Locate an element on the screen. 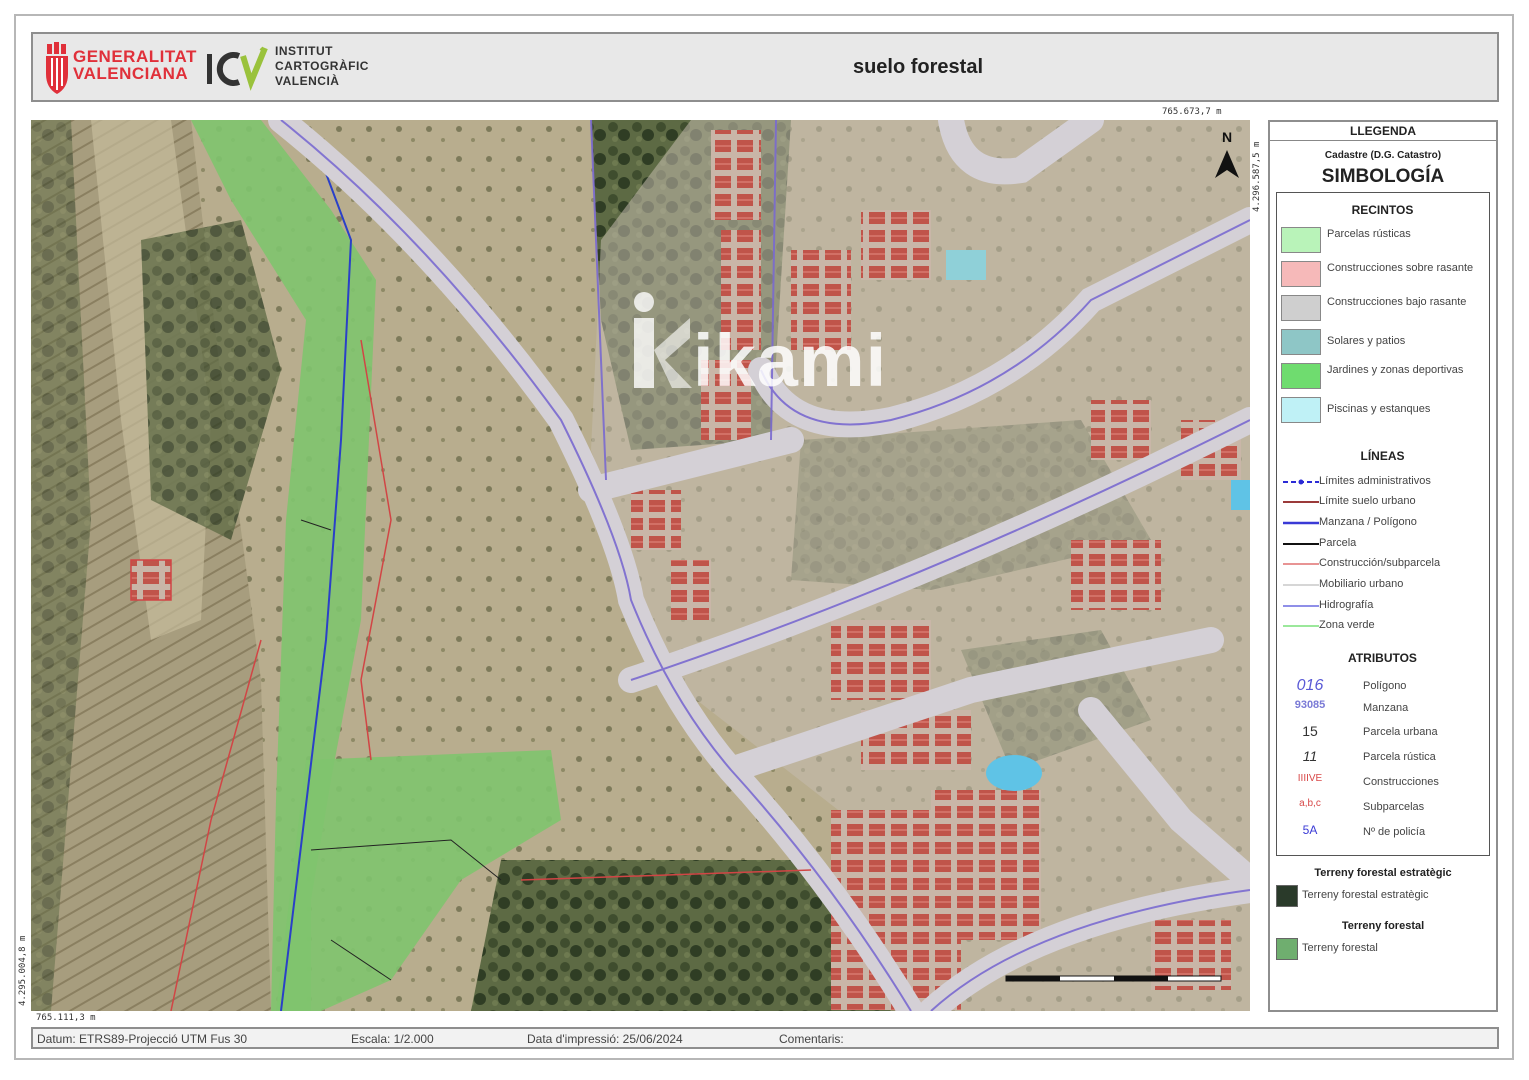 The image size is (1529, 1080). coord-right-vertical: 4.296.587,5 m is located at coordinates (1257, 176).